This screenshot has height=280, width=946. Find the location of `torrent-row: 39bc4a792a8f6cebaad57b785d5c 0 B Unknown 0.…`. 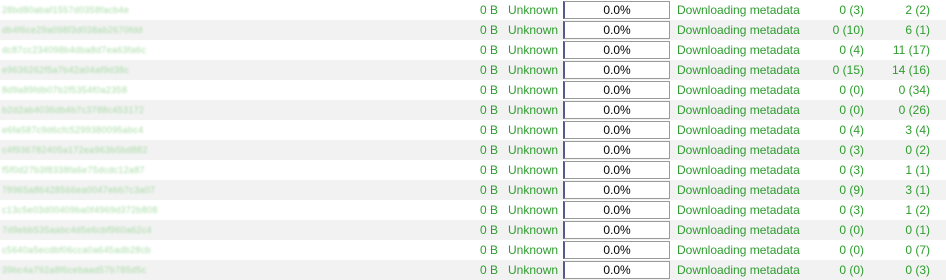

torrent-row: 39bc4a792a8f6cebaad57b785d5c 0 B Unknown 0.… is located at coordinates (473, 270).